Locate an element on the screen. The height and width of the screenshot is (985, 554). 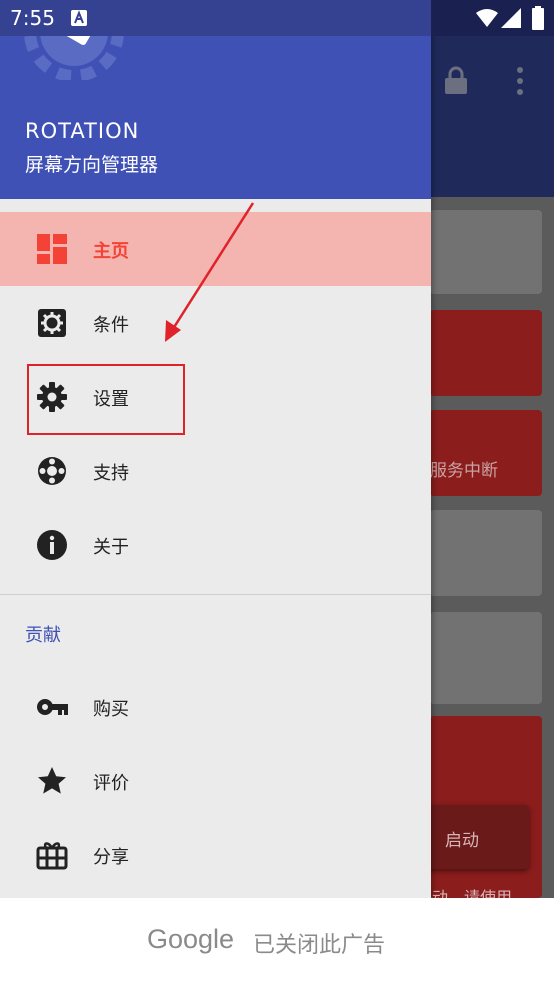
nav-item-label: 主页 is located at coordinates (111, 251).